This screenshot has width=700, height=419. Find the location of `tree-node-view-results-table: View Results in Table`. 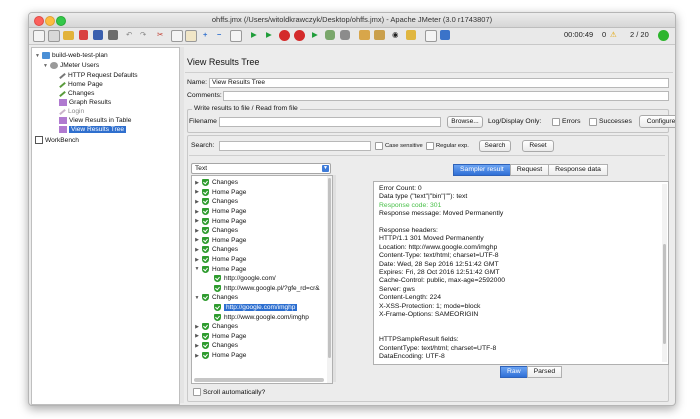

tree-node-view-results-table: View Results in Table is located at coordinates (95, 120).